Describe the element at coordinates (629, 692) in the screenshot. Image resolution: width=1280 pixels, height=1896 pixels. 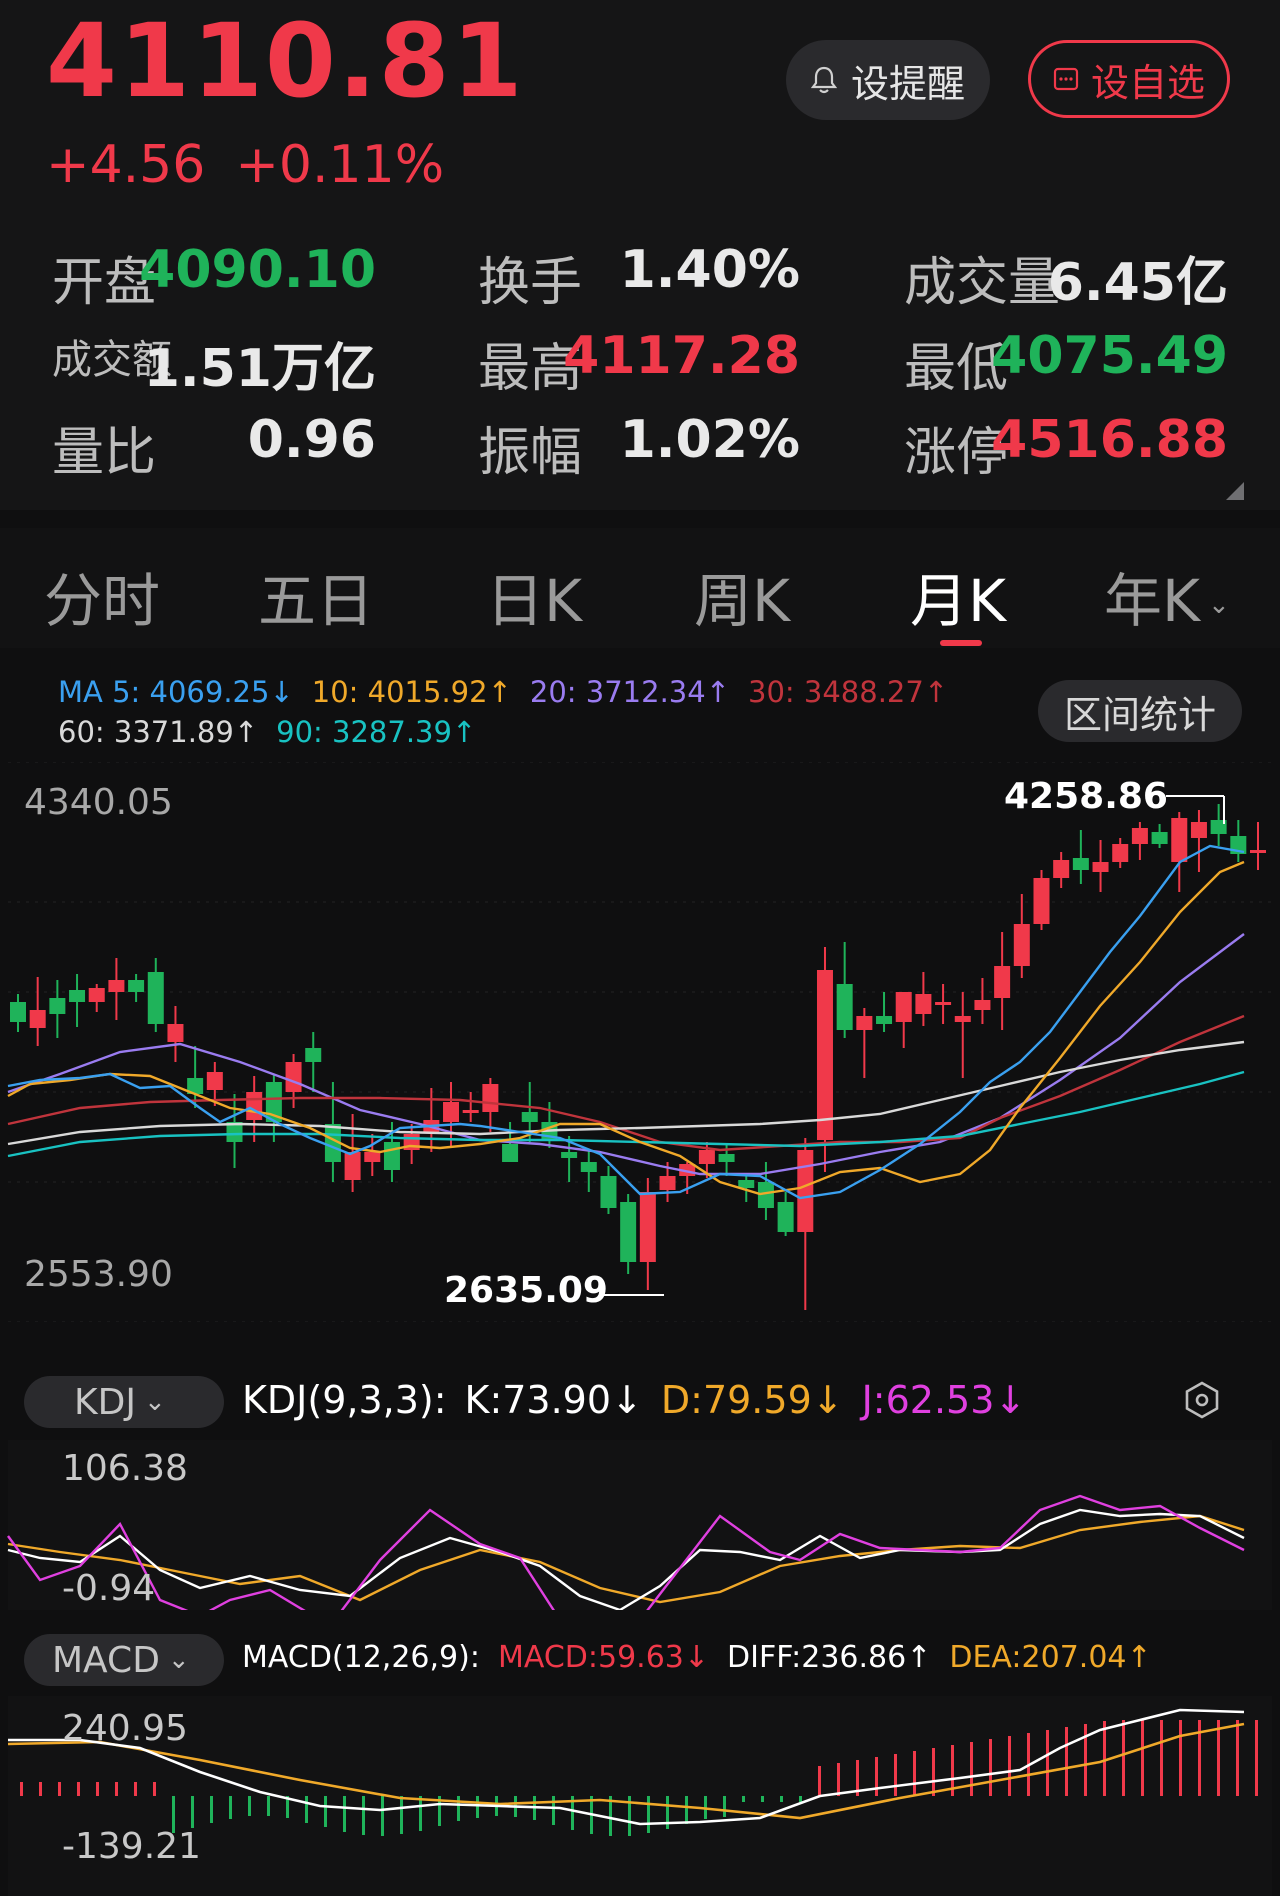
I see `ma20-value: 20: 3712.34↑` at that location.